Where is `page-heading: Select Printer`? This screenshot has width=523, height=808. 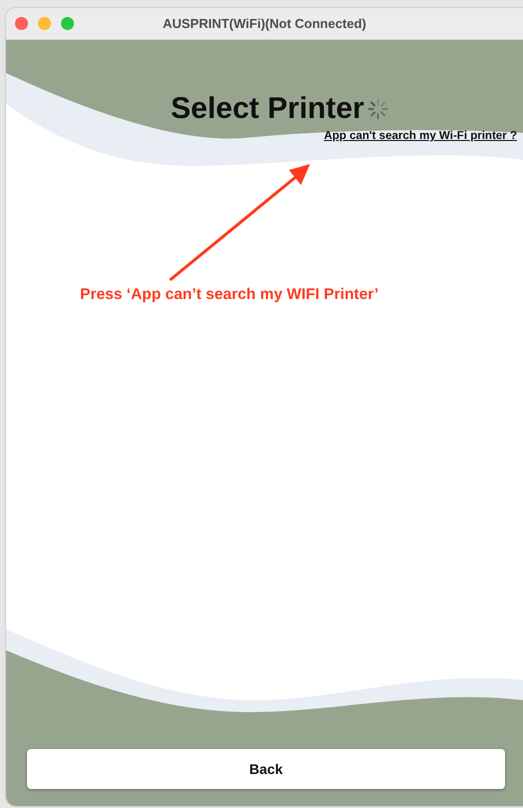 page-heading: Select Printer is located at coordinates (267, 109).